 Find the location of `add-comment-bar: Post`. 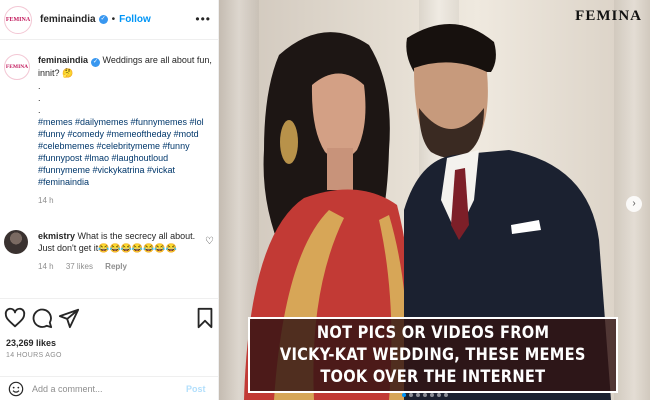

add-comment-bar: Post is located at coordinates (109, 388).